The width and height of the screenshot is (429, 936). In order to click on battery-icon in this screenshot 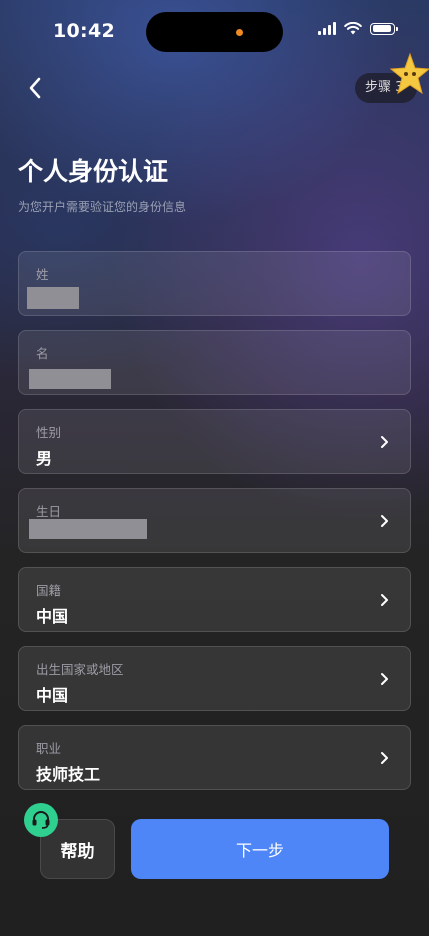, I will do `click(384, 28)`.